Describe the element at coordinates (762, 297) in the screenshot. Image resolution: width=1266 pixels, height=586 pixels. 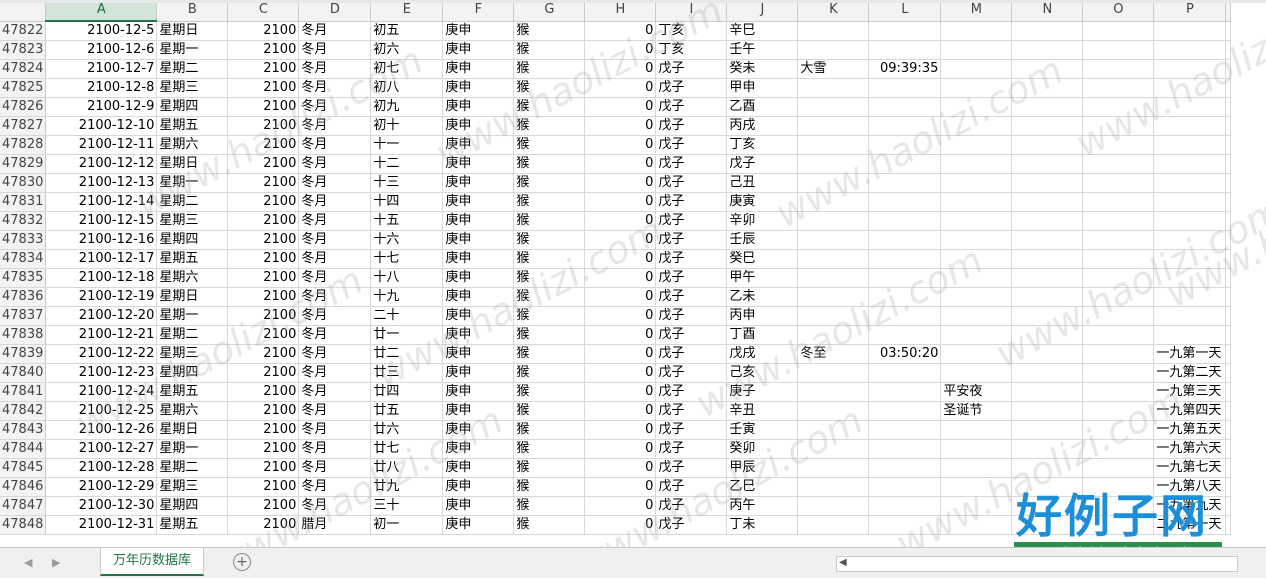
I see `cell-j: 乙未` at that location.